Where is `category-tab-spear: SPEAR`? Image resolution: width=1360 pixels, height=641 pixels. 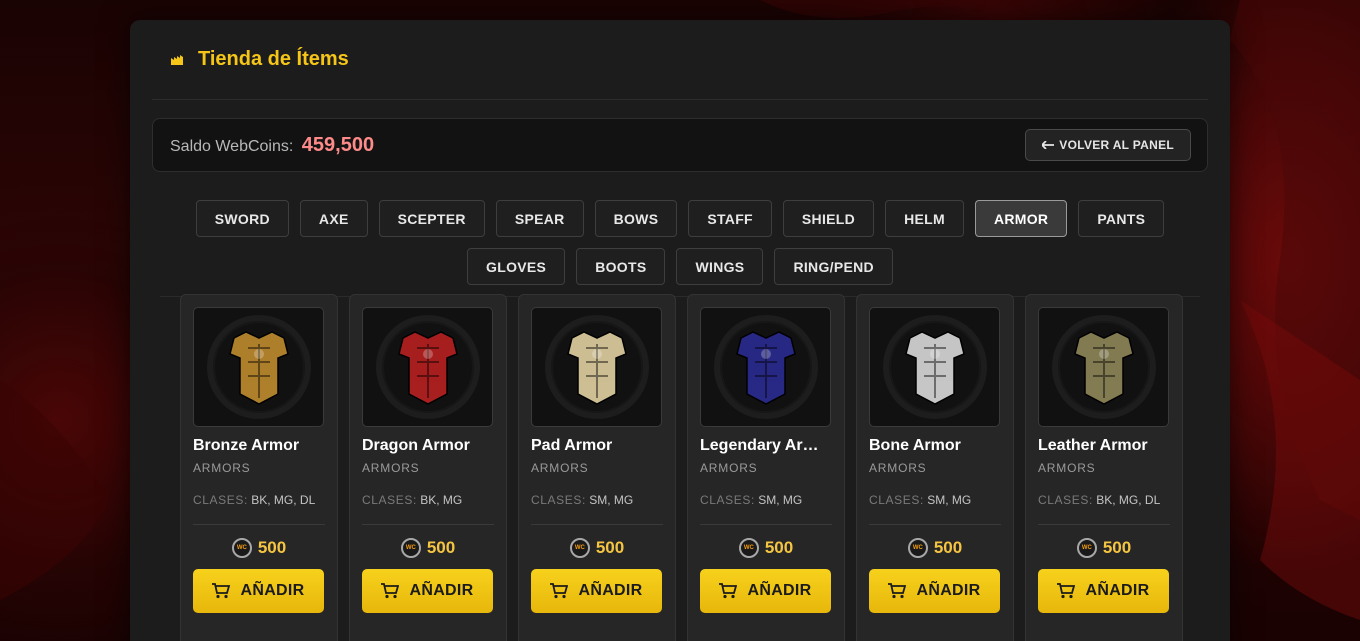 category-tab-spear: SPEAR is located at coordinates (539, 218).